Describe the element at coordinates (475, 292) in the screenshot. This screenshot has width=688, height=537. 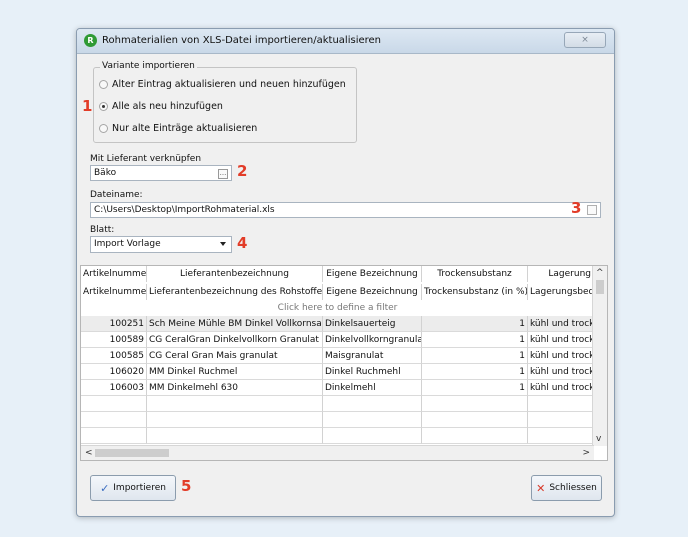
I see `column-subheader: Trockensubstanz (in %)` at that location.